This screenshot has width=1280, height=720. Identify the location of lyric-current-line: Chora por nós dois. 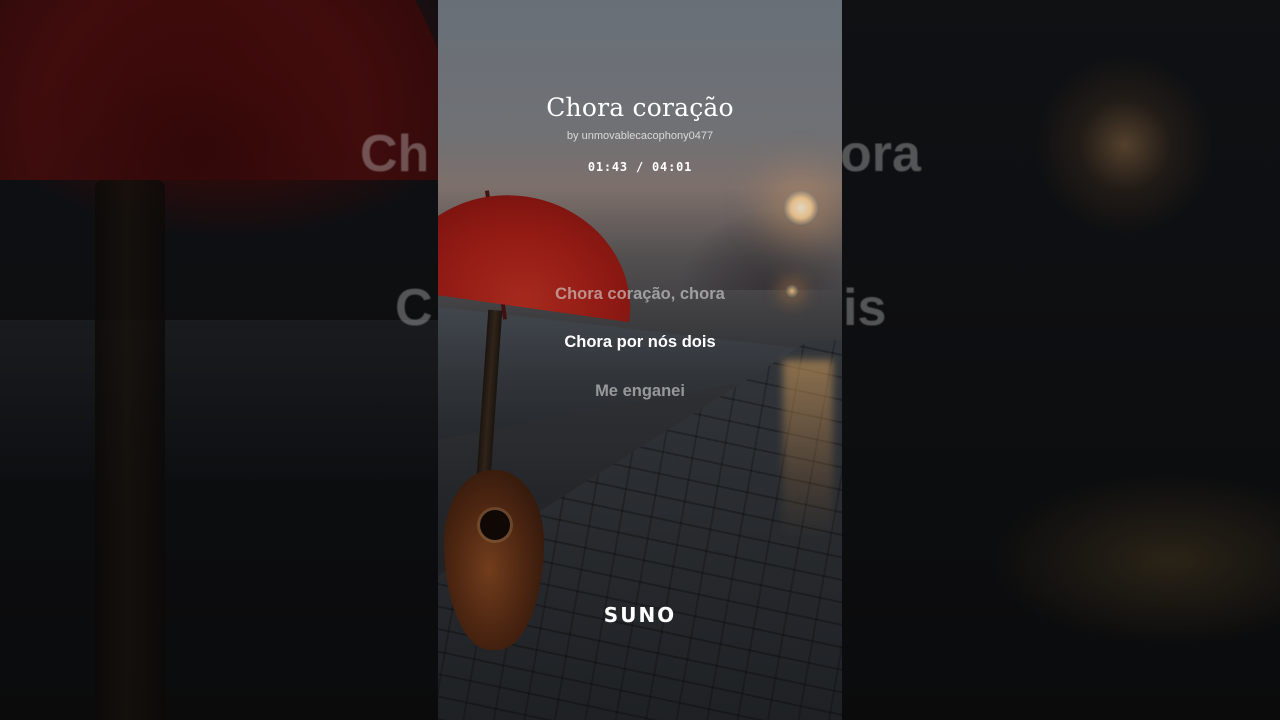
(640, 342).